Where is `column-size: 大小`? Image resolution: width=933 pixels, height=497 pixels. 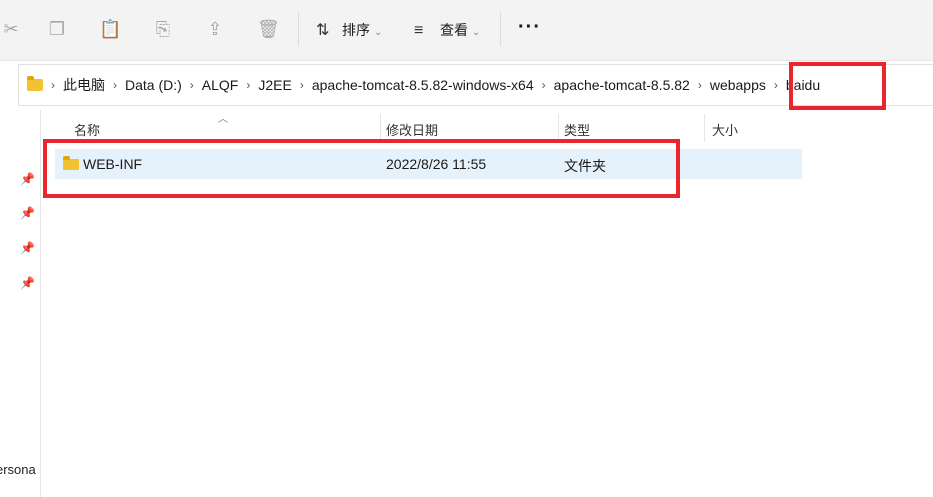 column-size: 大小 is located at coordinates (725, 129).